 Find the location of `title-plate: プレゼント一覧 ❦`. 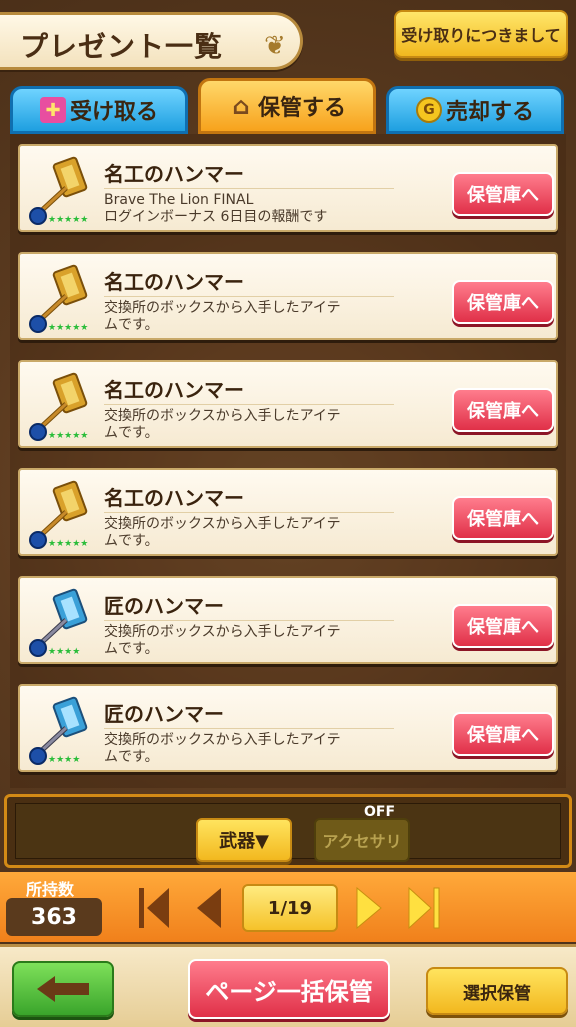

title-plate: プレゼント一覧 ❦ is located at coordinates (151, 41).